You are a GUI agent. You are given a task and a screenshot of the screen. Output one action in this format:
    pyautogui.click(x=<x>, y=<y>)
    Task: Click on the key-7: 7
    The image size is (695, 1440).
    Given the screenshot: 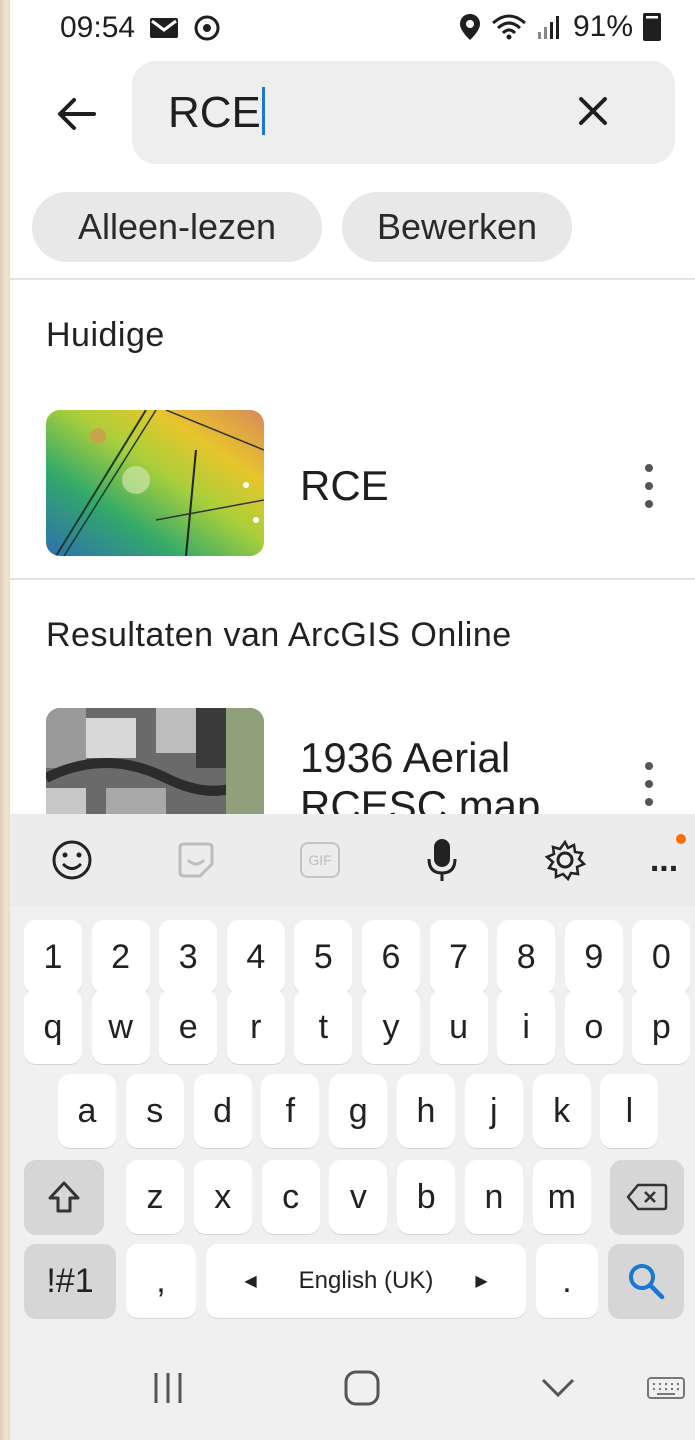 What is the action you would take?
    pyautogui.click(x=458, y=957)
    